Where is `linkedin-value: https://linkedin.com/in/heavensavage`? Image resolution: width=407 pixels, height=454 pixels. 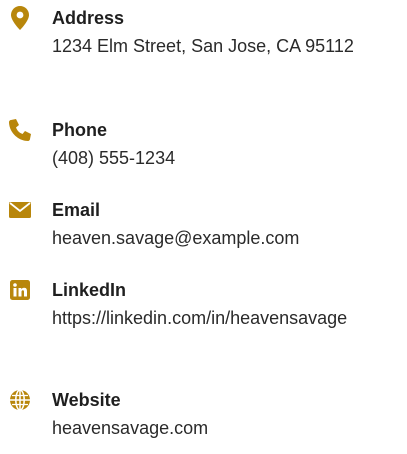 linkedin-value: https://linkedin.com/in/heavensavage is located at coordinates (222, 318).